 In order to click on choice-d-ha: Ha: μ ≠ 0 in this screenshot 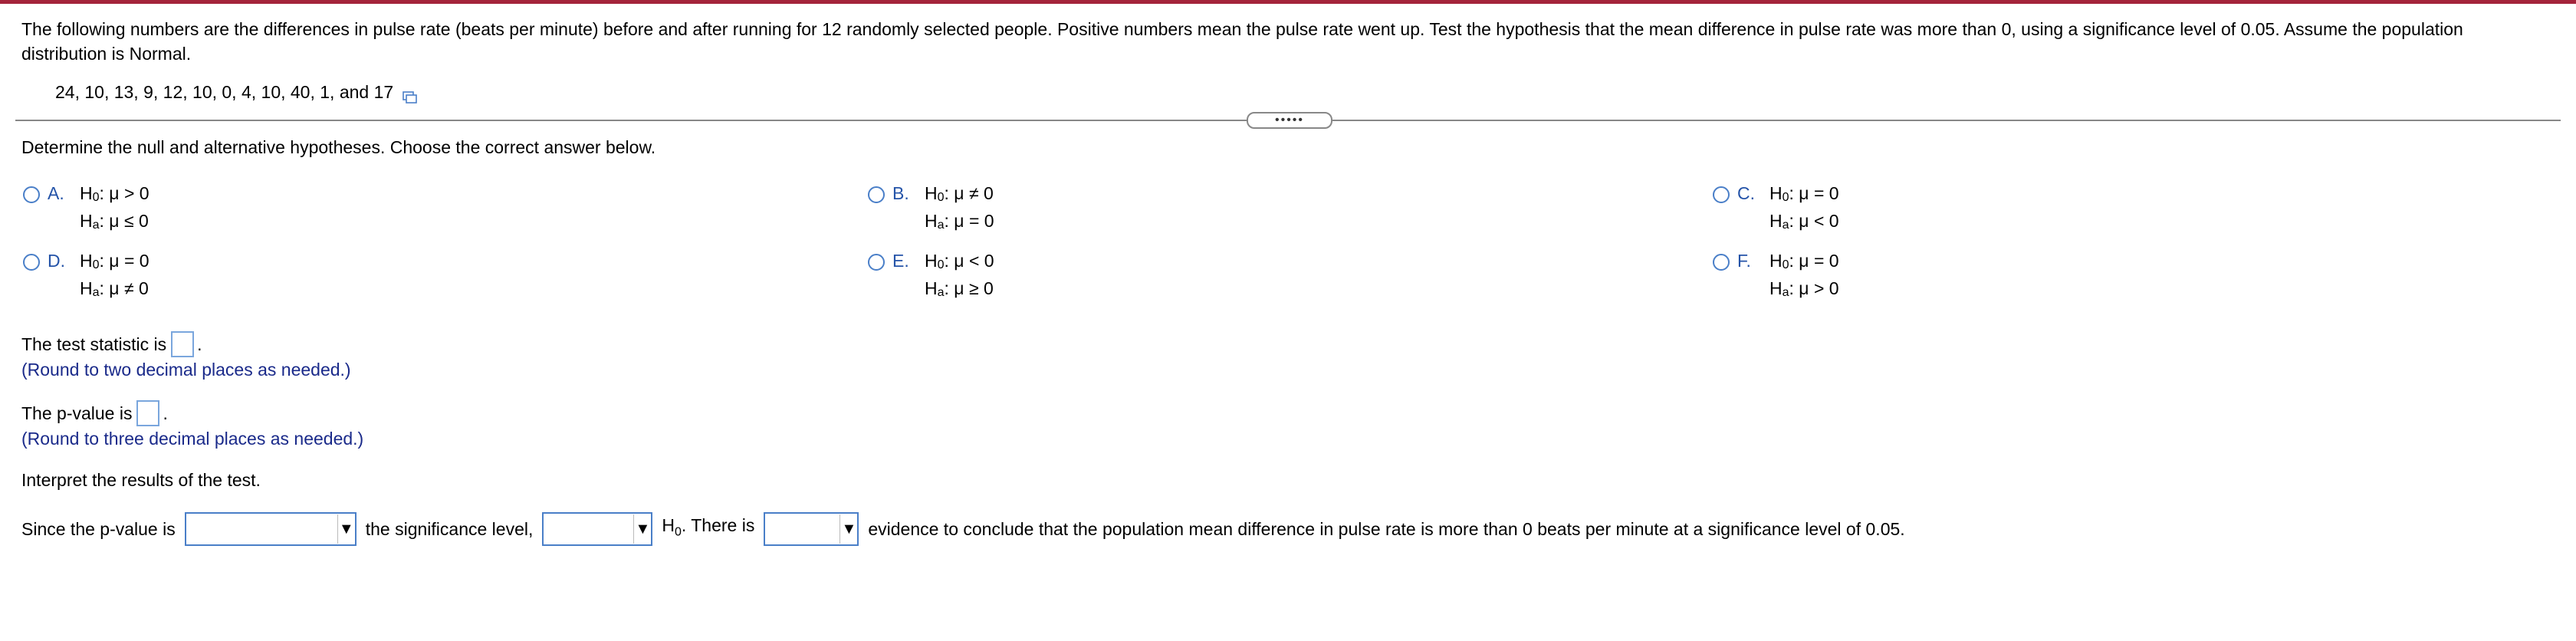, I will do `click(115, 288)`.